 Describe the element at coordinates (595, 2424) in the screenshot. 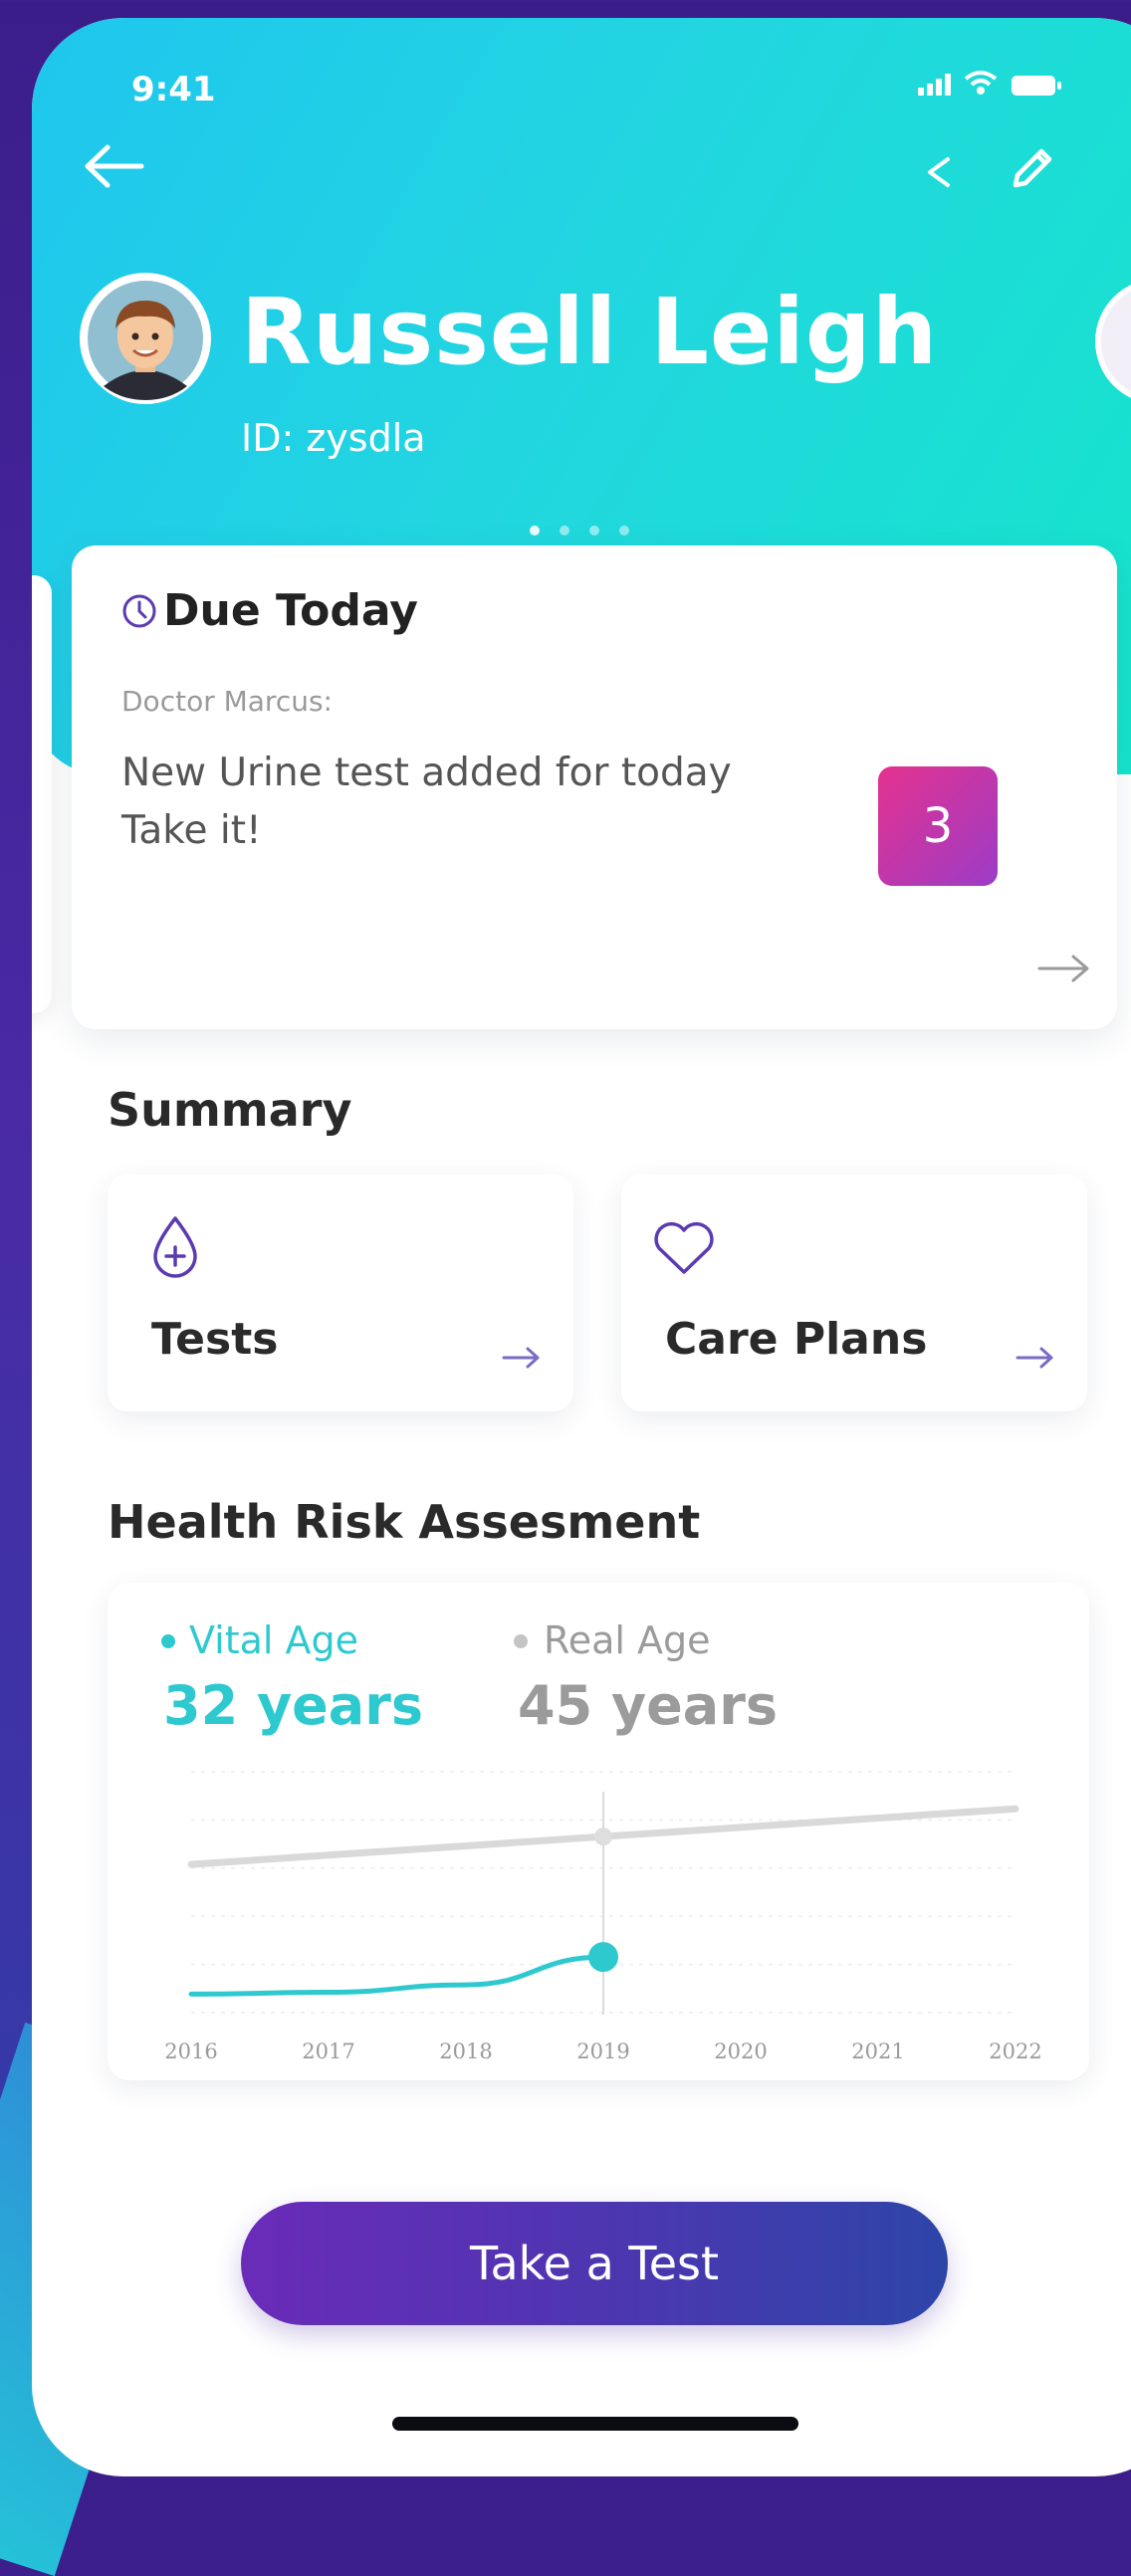

I see `home-indicator` at that location.